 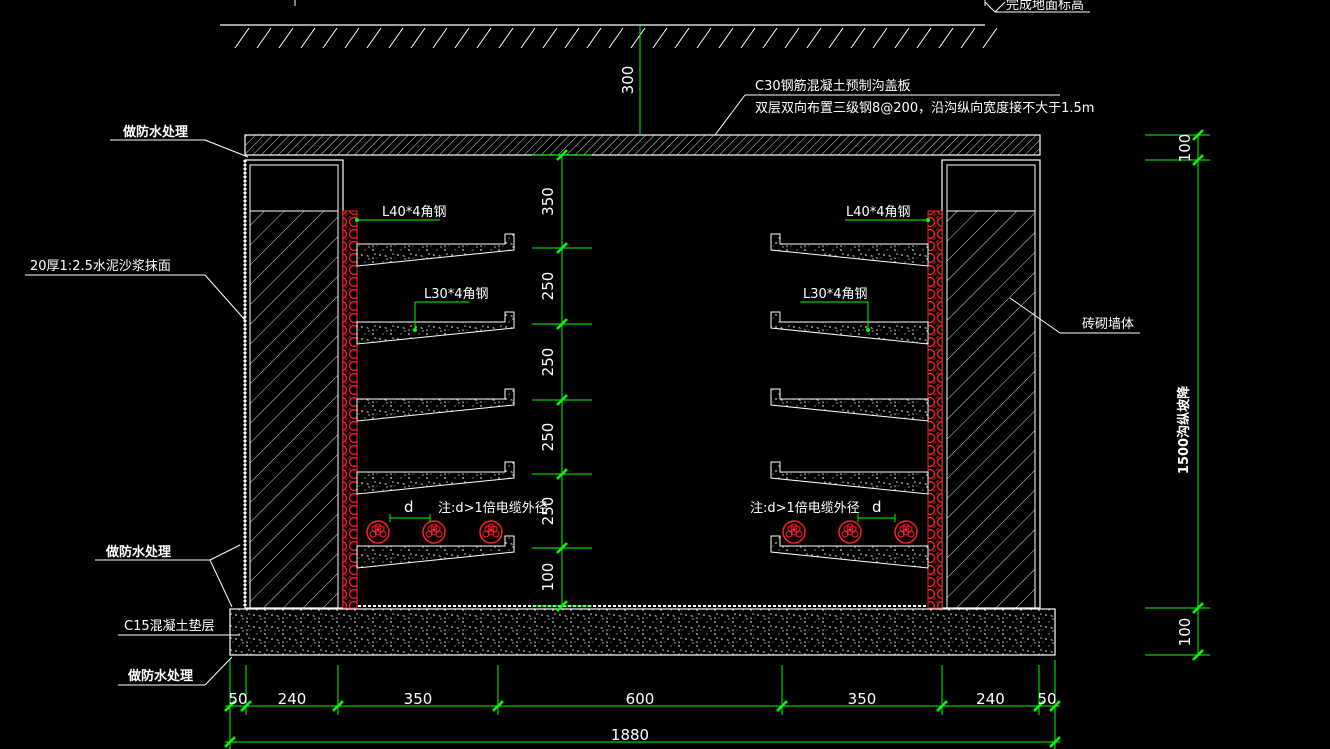 What do you see at coordinates (642, 632) in the screenshot?
I see `concrete-cushion` at bounding box center [642, 632].